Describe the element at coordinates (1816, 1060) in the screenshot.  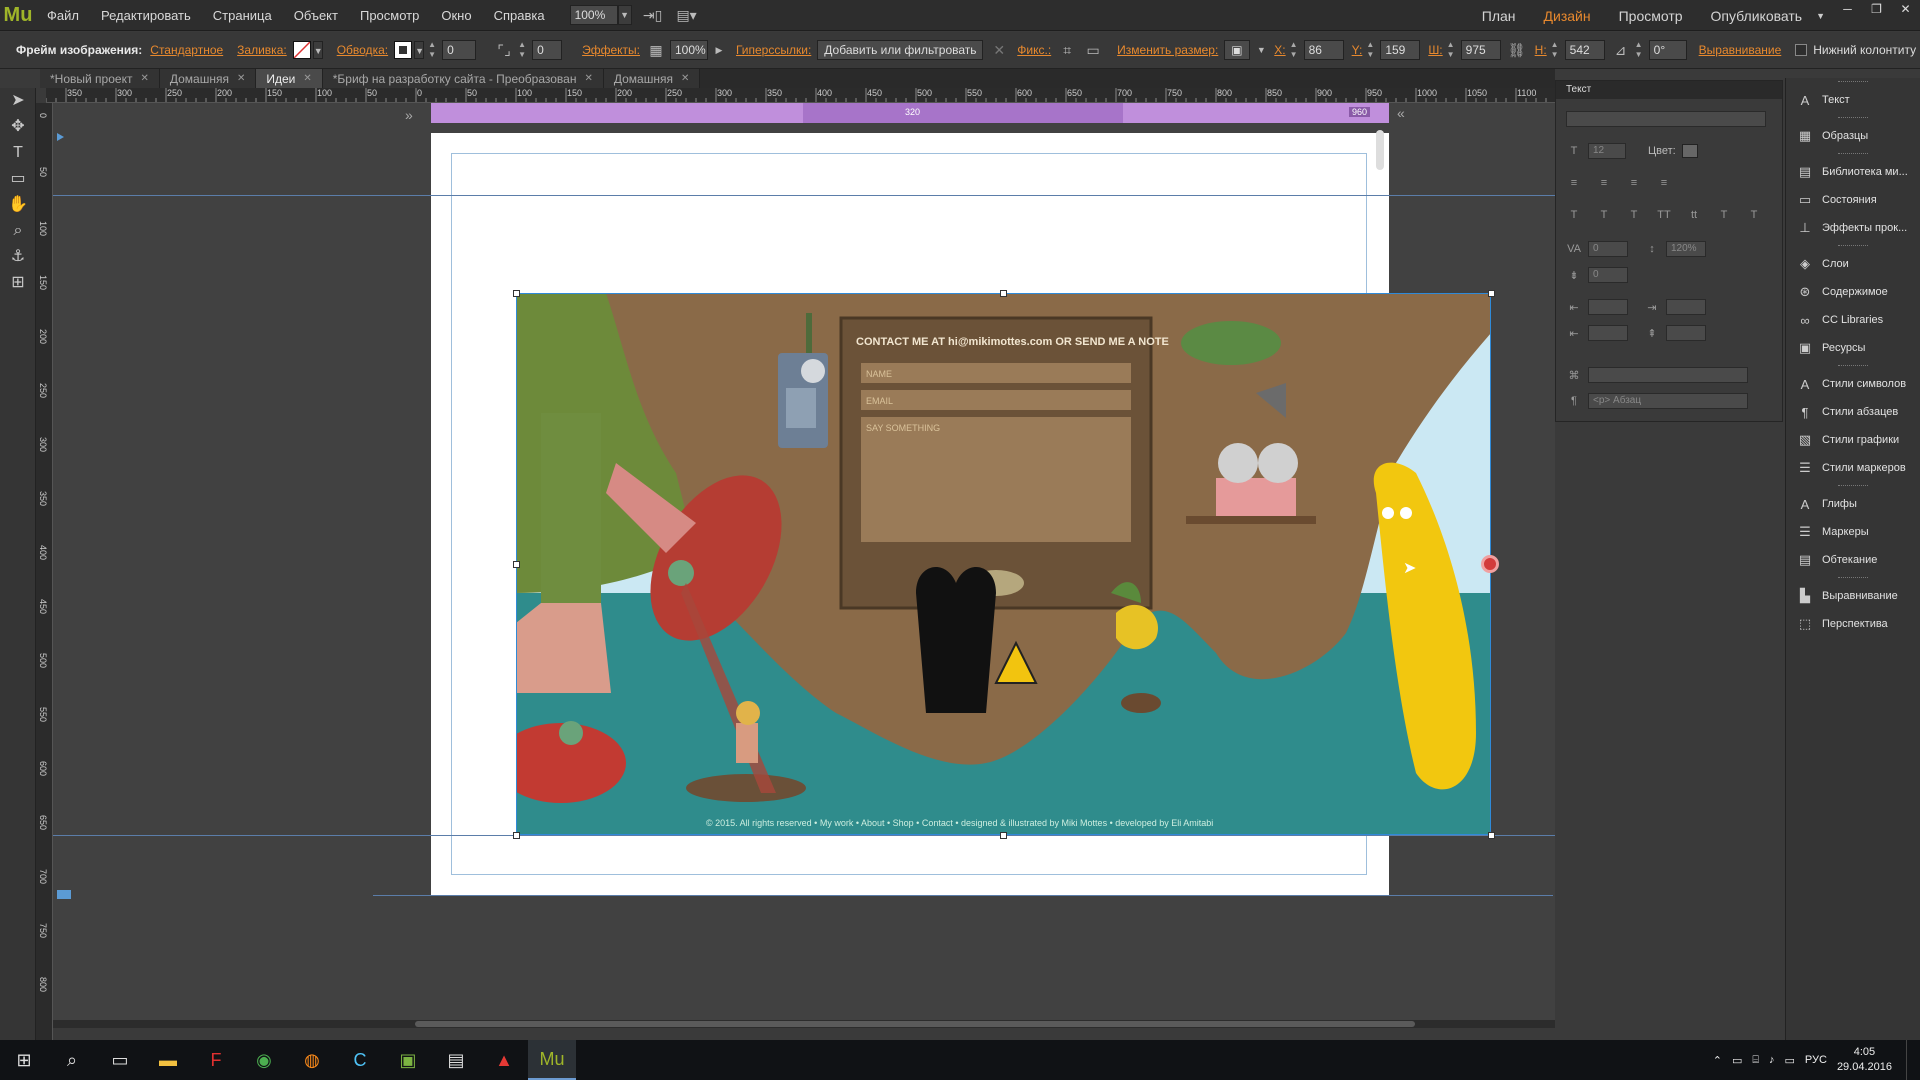
I see `language-indicator: РУС` at that location.